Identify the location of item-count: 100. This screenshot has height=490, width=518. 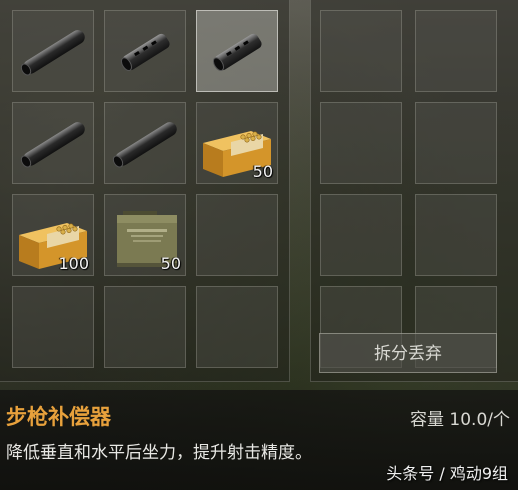
(73, 263).